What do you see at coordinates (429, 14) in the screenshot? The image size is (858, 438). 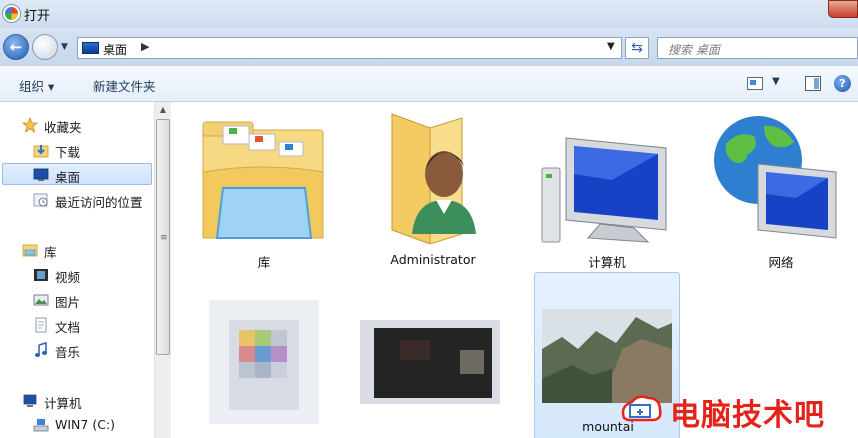 I see `title-bar: 打开` at bounding box center [429, 14].